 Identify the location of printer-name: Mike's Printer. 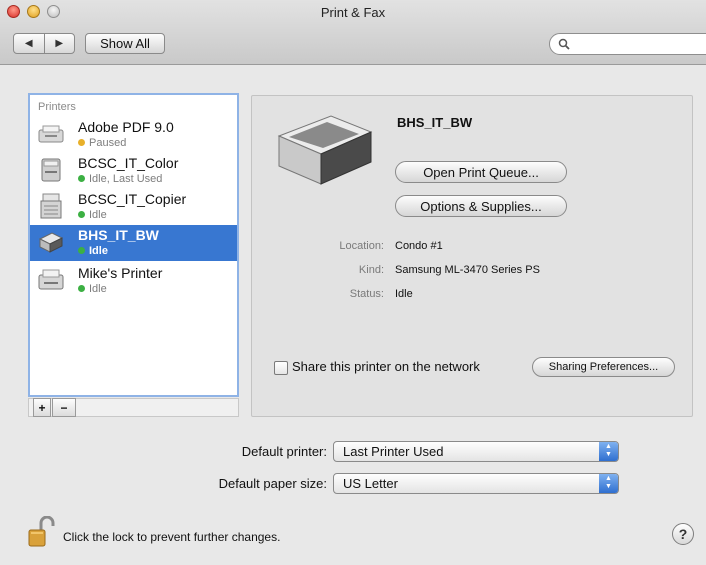
(120, 273).